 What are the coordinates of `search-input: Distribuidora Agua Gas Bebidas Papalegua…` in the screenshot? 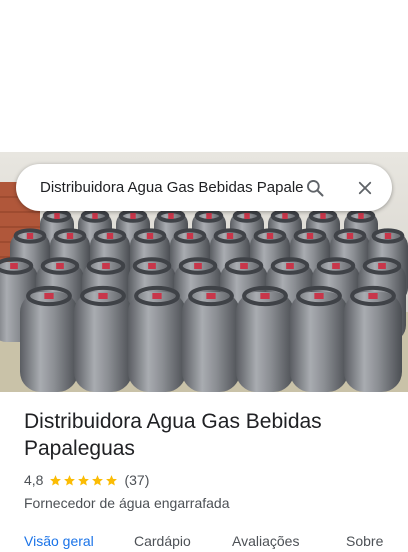 It's located at (172, 187).